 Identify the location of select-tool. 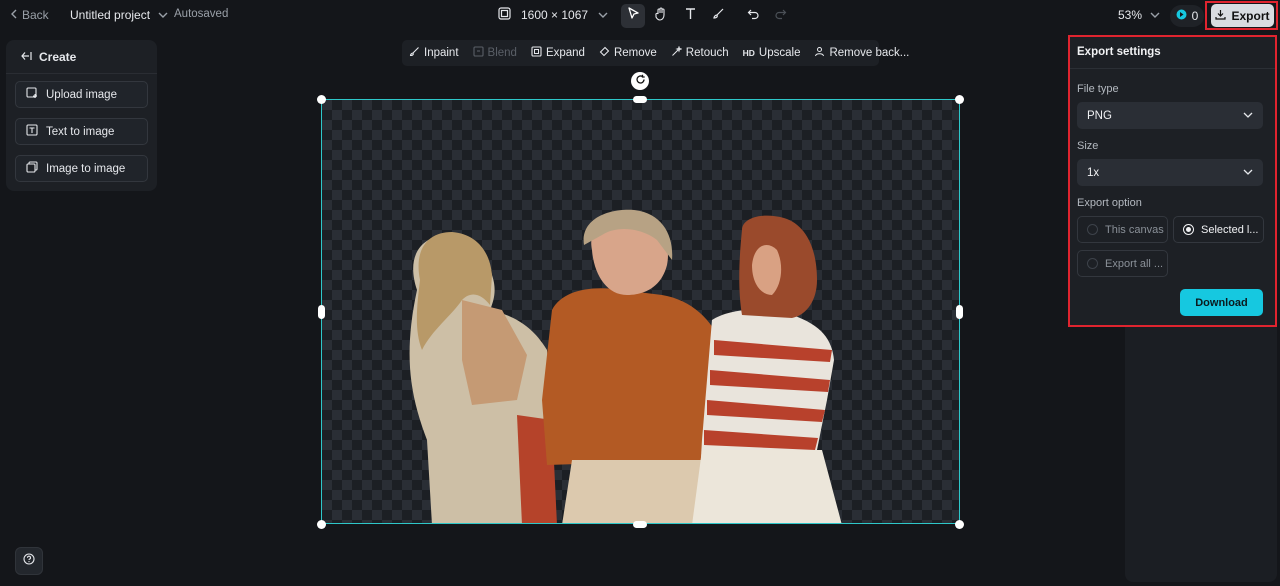
(633, 16).